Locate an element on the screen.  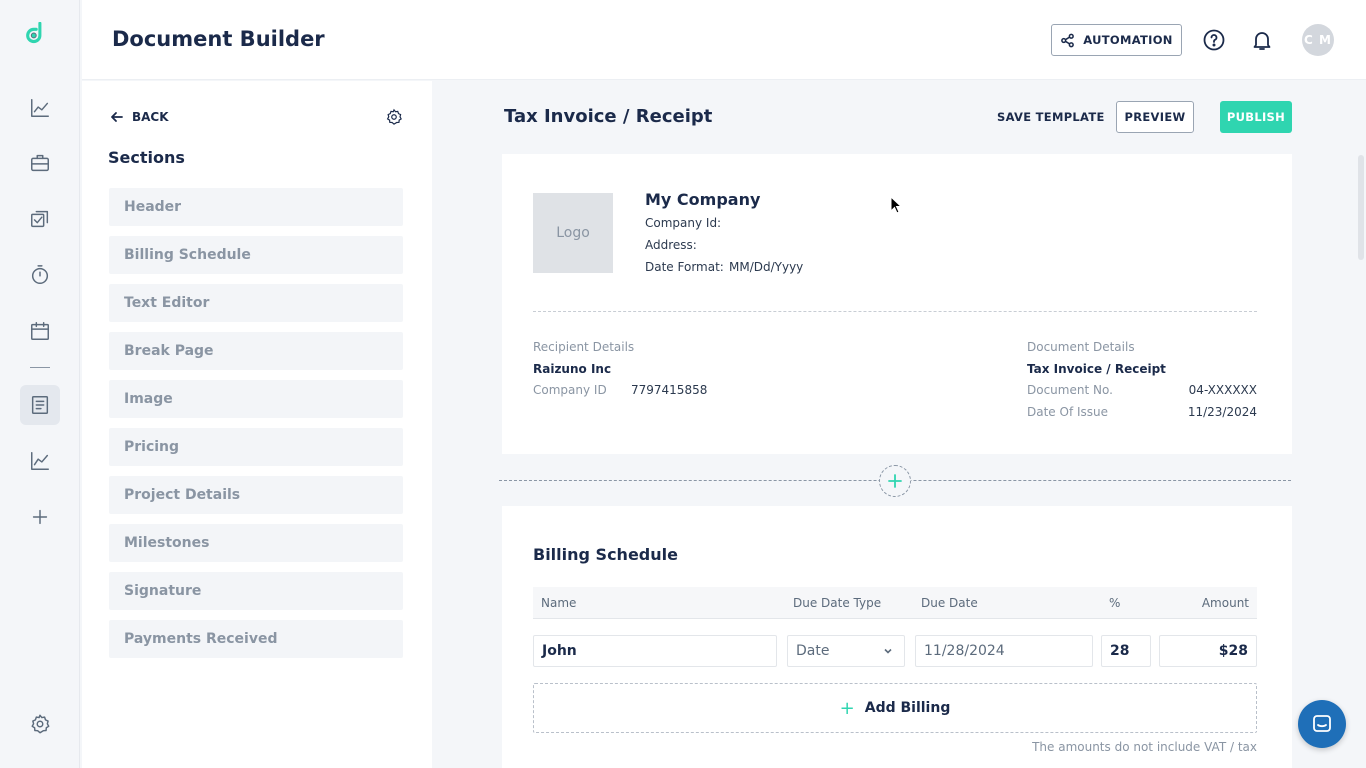
section-item-project-details: Project Details is located at coordinates (256, 495).